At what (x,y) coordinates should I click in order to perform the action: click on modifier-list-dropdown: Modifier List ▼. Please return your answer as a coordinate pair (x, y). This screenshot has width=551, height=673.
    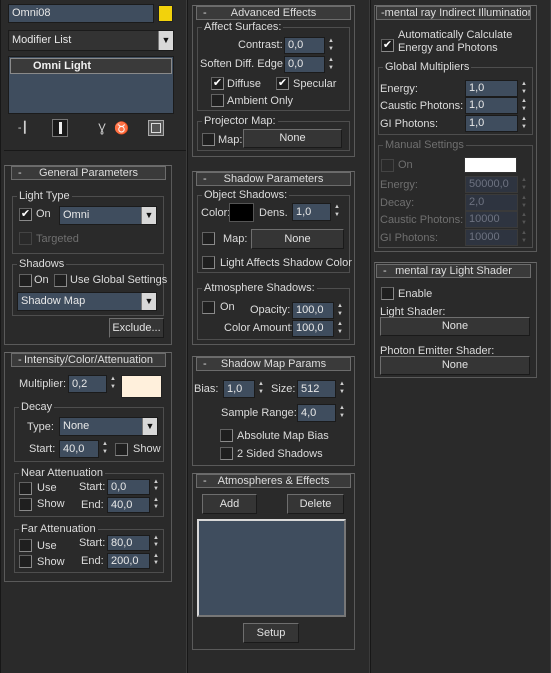
    Looking at the image, I should click on (91, 40).